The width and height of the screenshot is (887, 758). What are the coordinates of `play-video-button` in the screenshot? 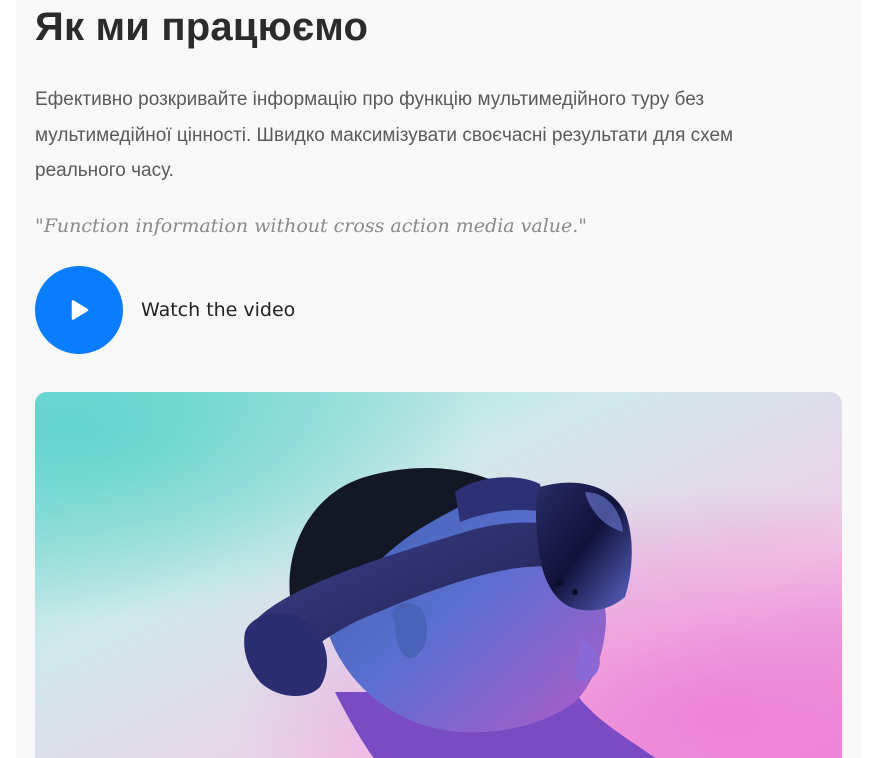 It's located at (79, 310).